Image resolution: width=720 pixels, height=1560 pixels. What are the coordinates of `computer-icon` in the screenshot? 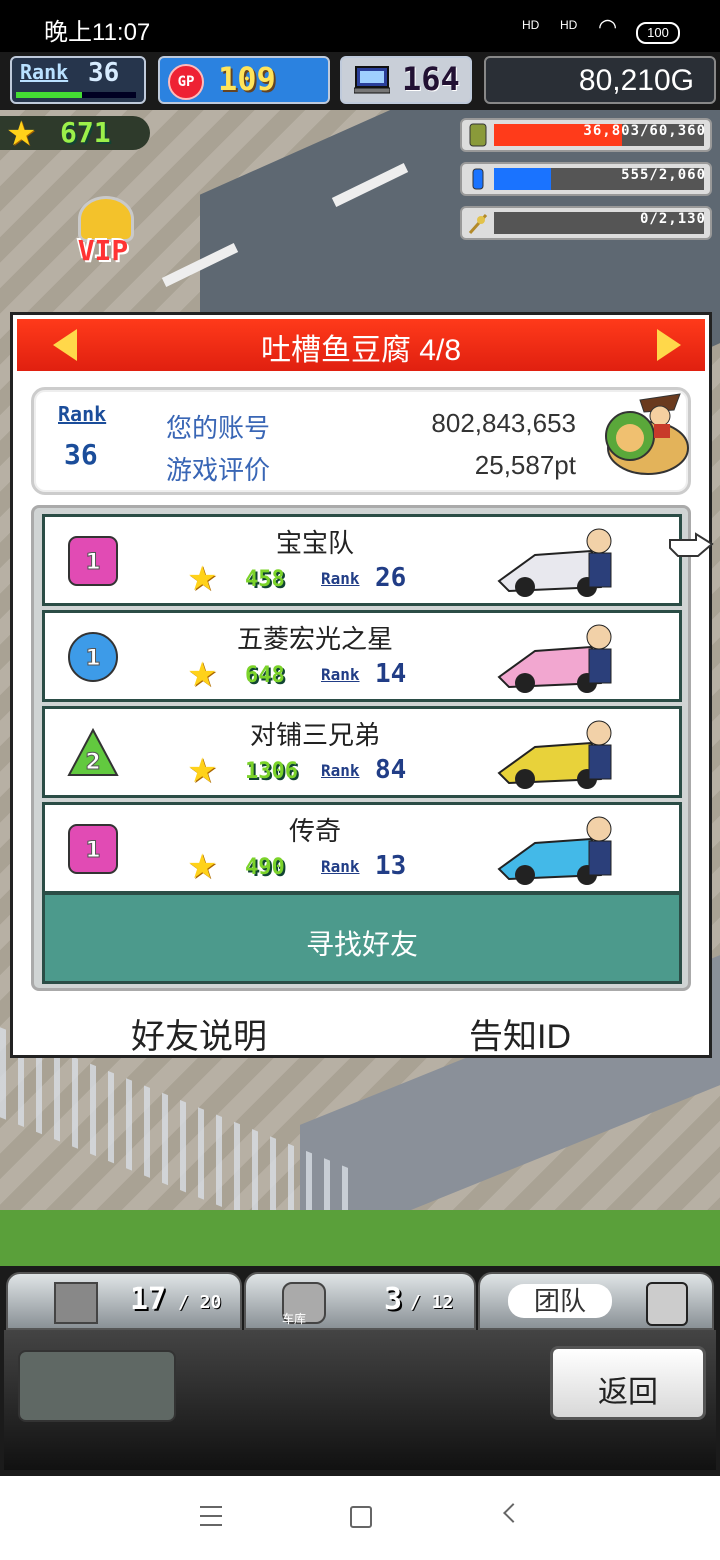 It's located at (372, 80).